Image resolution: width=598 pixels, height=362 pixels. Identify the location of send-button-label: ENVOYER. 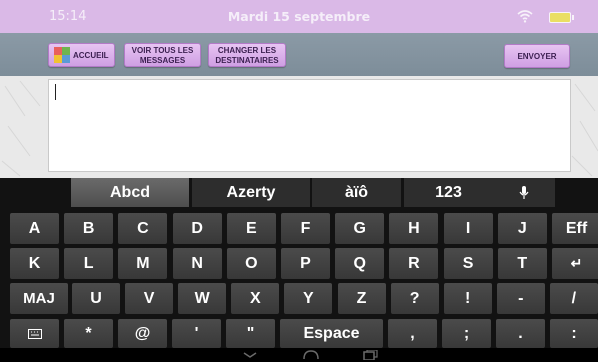
(537, 56).